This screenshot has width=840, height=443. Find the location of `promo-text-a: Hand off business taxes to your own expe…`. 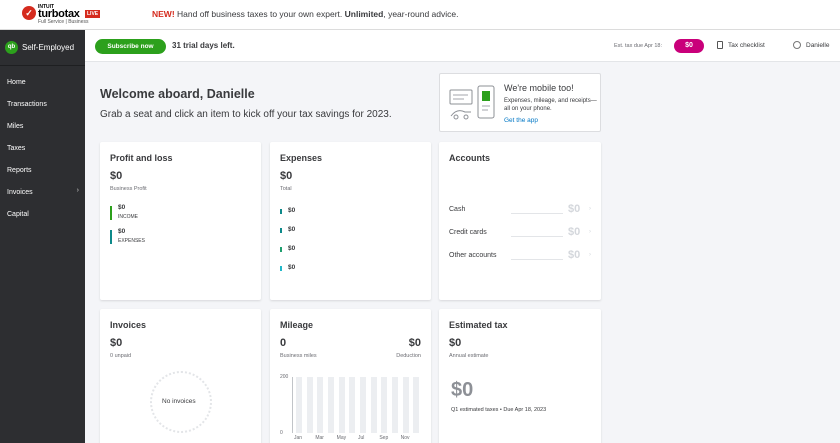

promo-text-a: Hand off business taxes to your own expe… is located at coordinates (259, 14).